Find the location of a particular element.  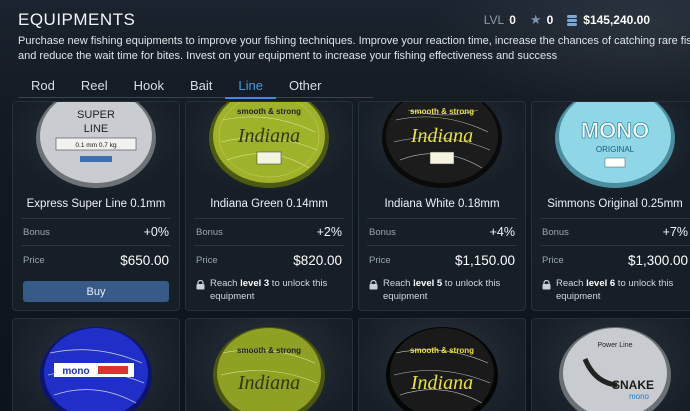

bonus-value: +7% is located at coordinates (675, 232).